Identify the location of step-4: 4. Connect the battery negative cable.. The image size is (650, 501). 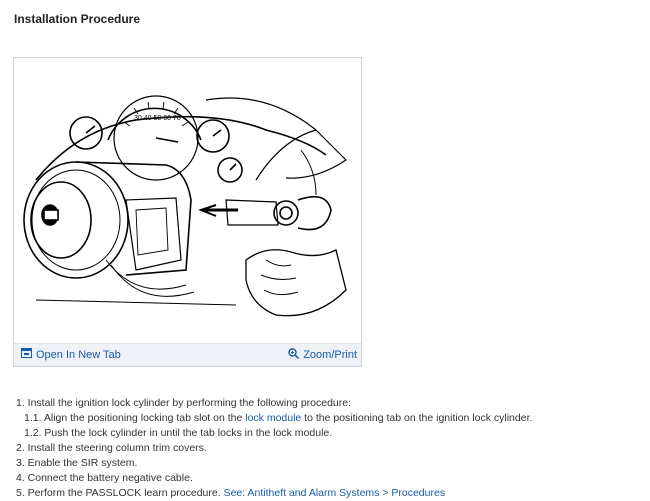
(274, 478).